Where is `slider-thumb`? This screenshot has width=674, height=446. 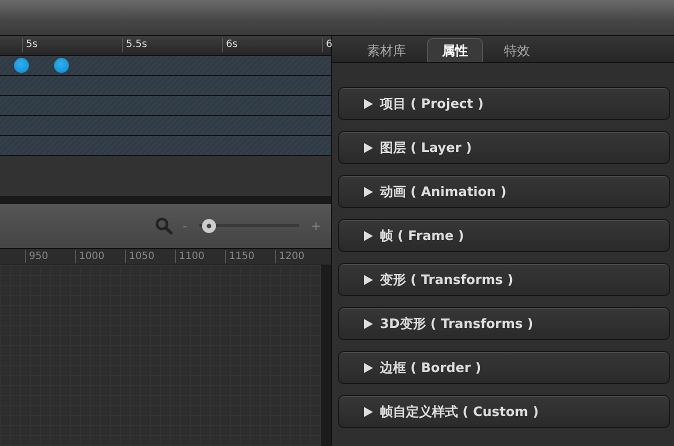
slider-thumb is located at coordinates (209, 226).